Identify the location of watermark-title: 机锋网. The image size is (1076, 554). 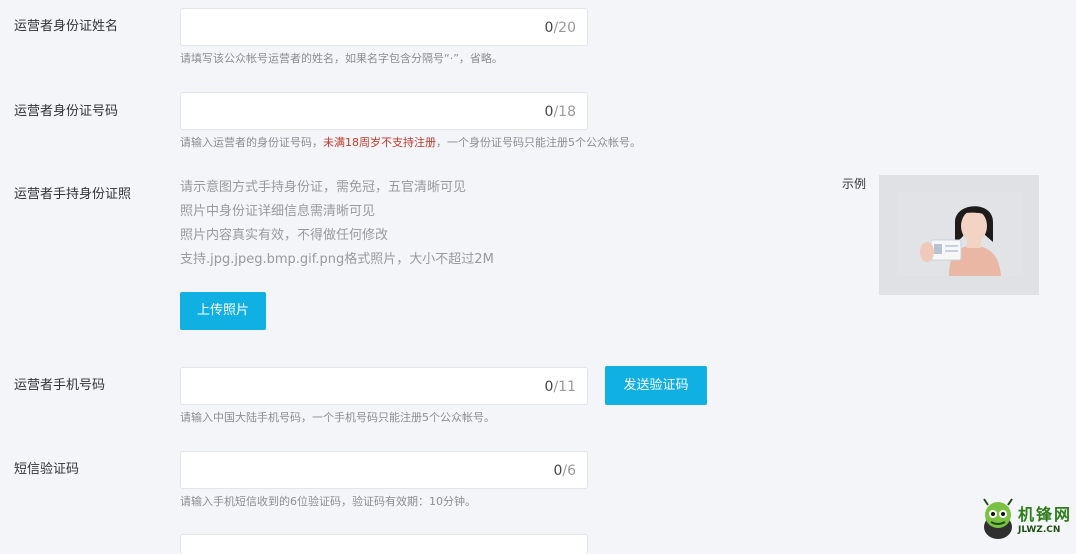
(1045, 514).